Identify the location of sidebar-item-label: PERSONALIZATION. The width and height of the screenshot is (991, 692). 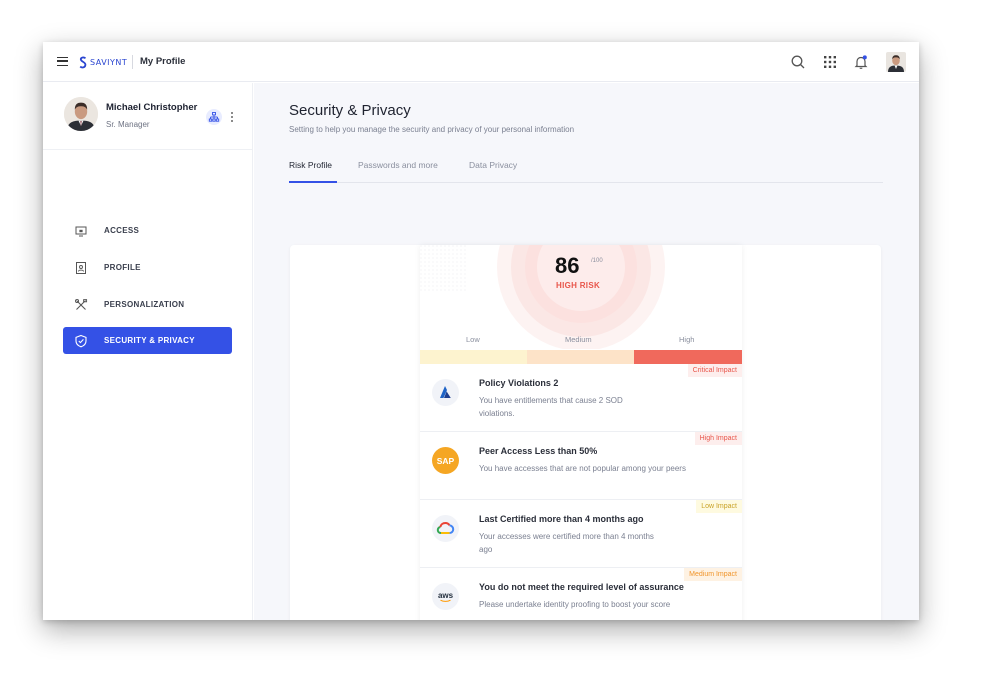
(144, 304).